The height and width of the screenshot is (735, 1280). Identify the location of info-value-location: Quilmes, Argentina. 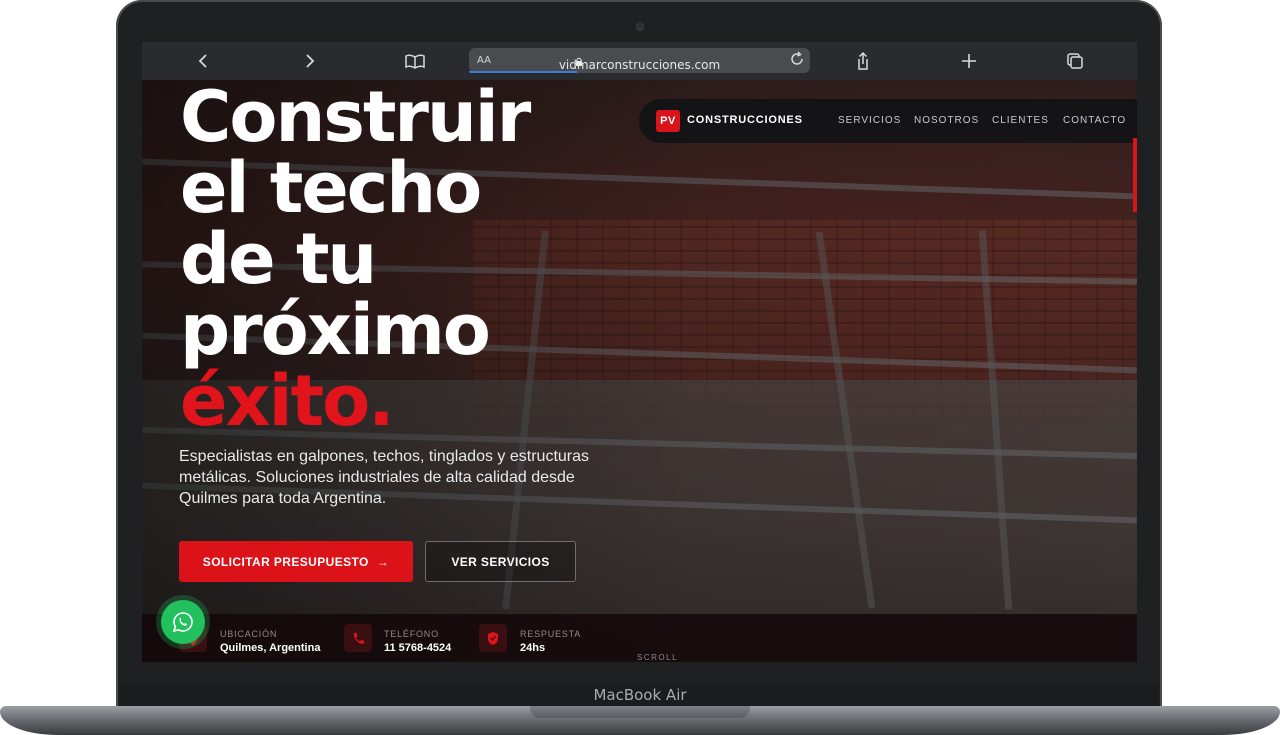
(270, 648).